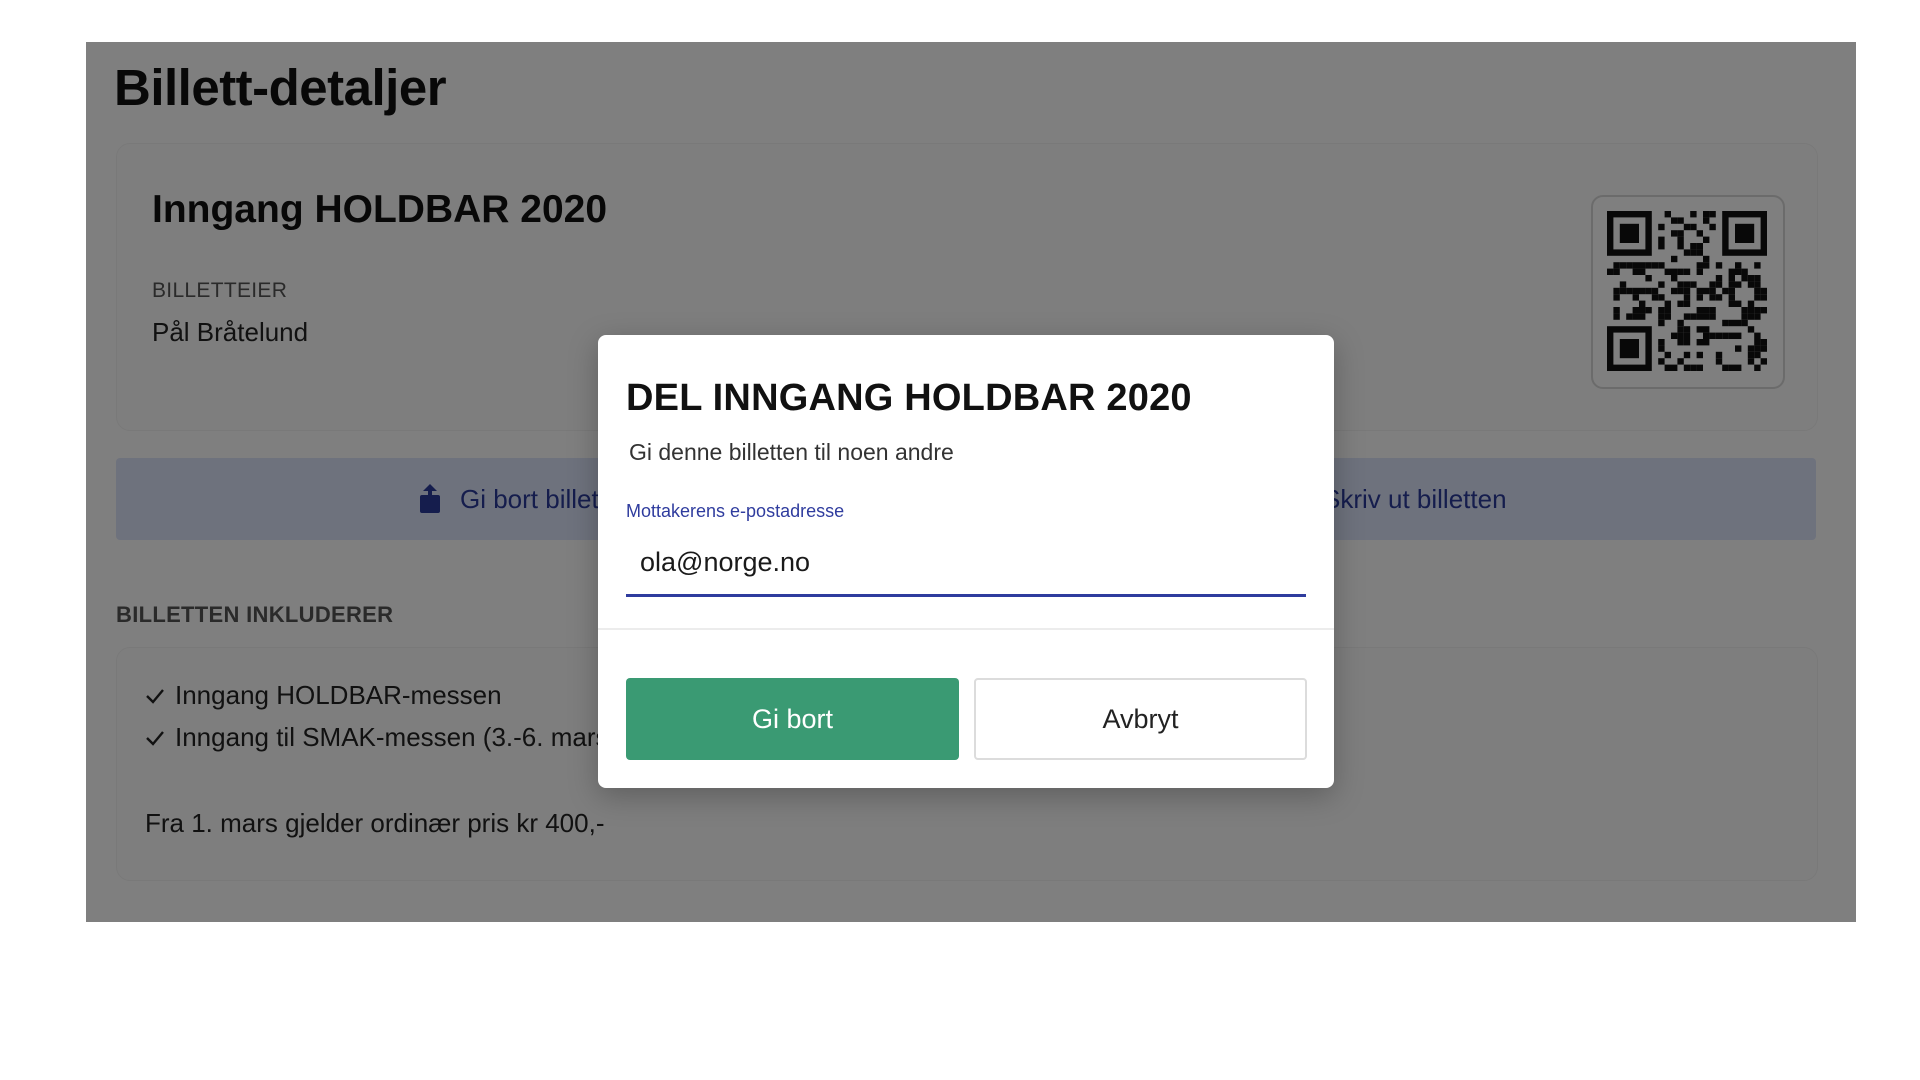  What do you see at coordinates (792, 719) in the screenshot?
I see `give-away-button: Gi bort` at bounding box center [792, 719].